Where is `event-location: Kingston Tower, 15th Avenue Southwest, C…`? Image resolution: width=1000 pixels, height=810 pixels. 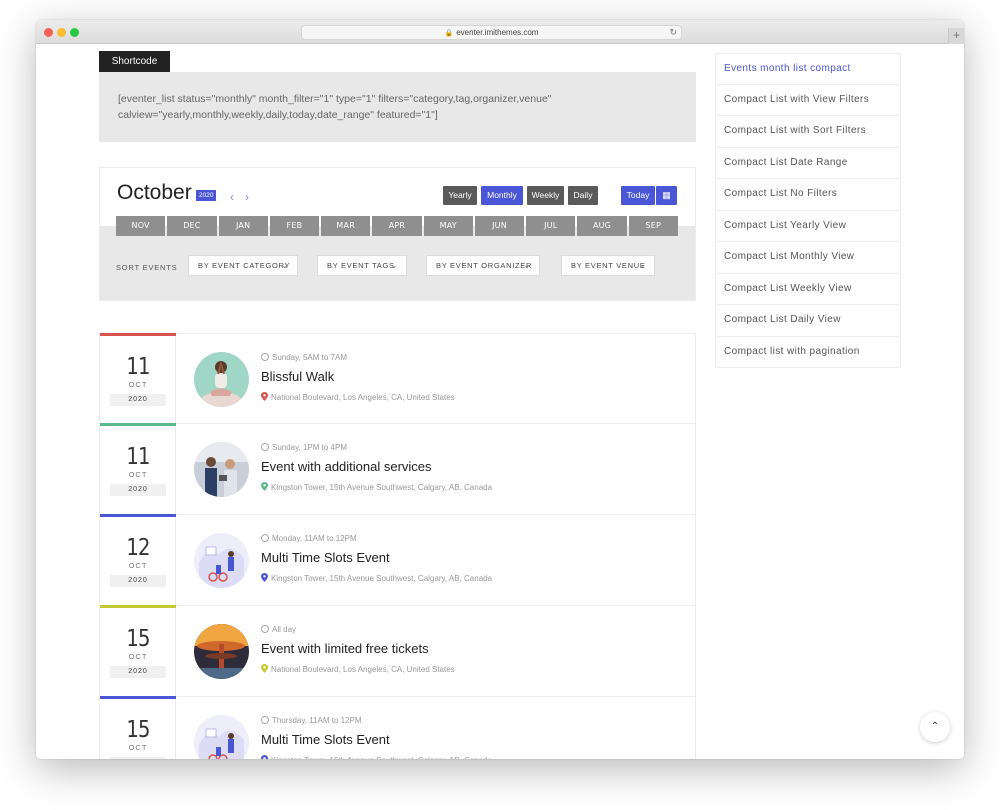 event-location: Kingston Tower, 15th Avenue Southwest, C… is located at coordinates (376, 578).